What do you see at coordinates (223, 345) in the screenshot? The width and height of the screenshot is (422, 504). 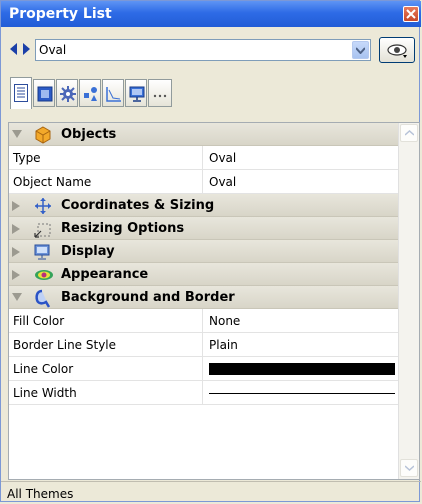 I see `property-value: Plain` at bounding box center [223, 345].